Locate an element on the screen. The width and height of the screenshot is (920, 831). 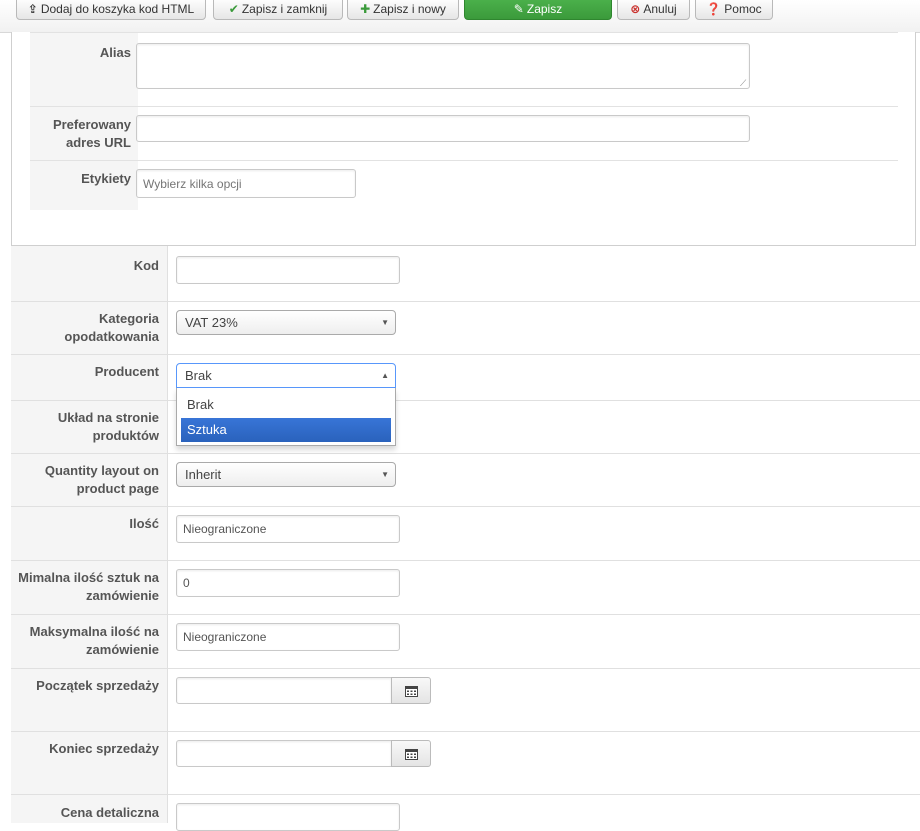
upload-icon: ⇪ is located at coordinates (32, 9).